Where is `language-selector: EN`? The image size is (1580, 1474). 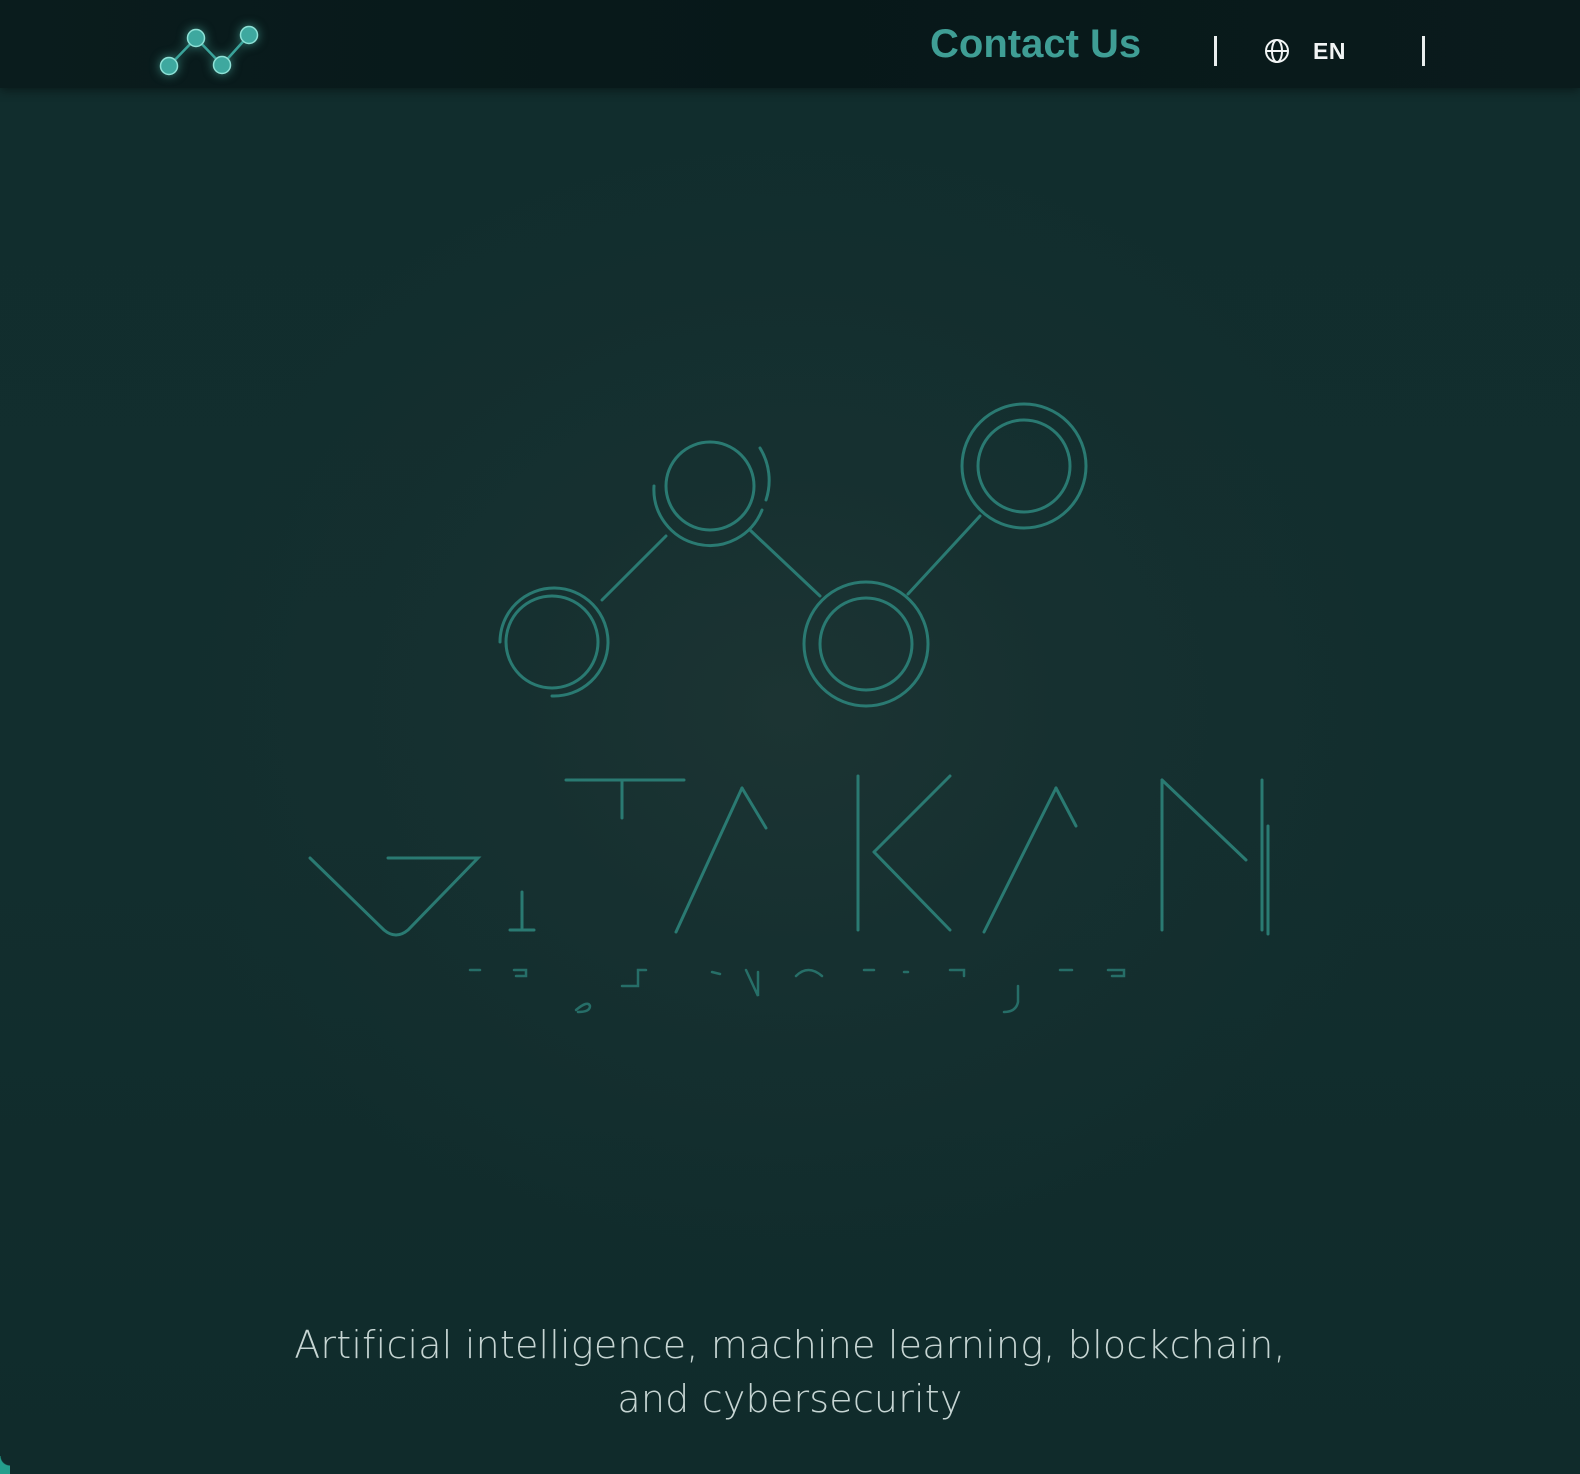
language-selector: EN is located at coordinates (1305, 51).